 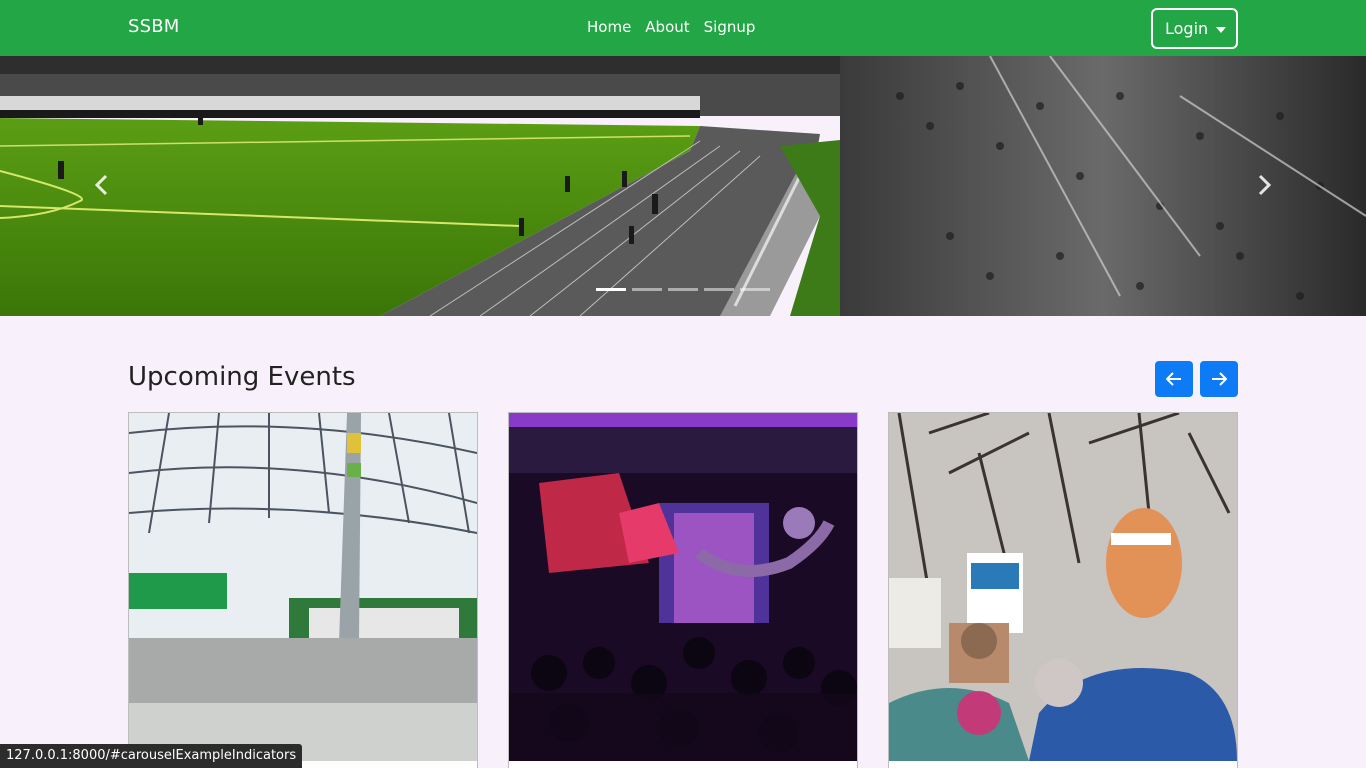 I want to click on chevron-left-icon, so click(x=101, y=185).